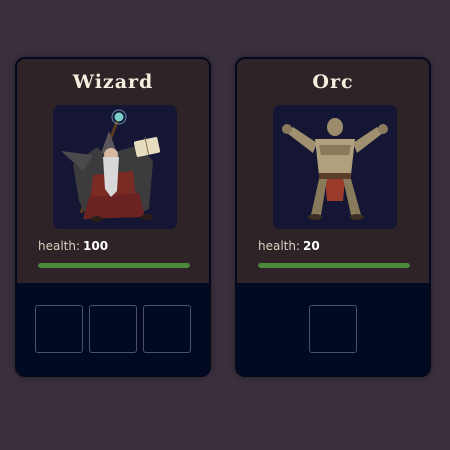 Image resolution: width=450 pixels, height=450 pixels. I want to click on card-name: Wizard, so click(113, 82).